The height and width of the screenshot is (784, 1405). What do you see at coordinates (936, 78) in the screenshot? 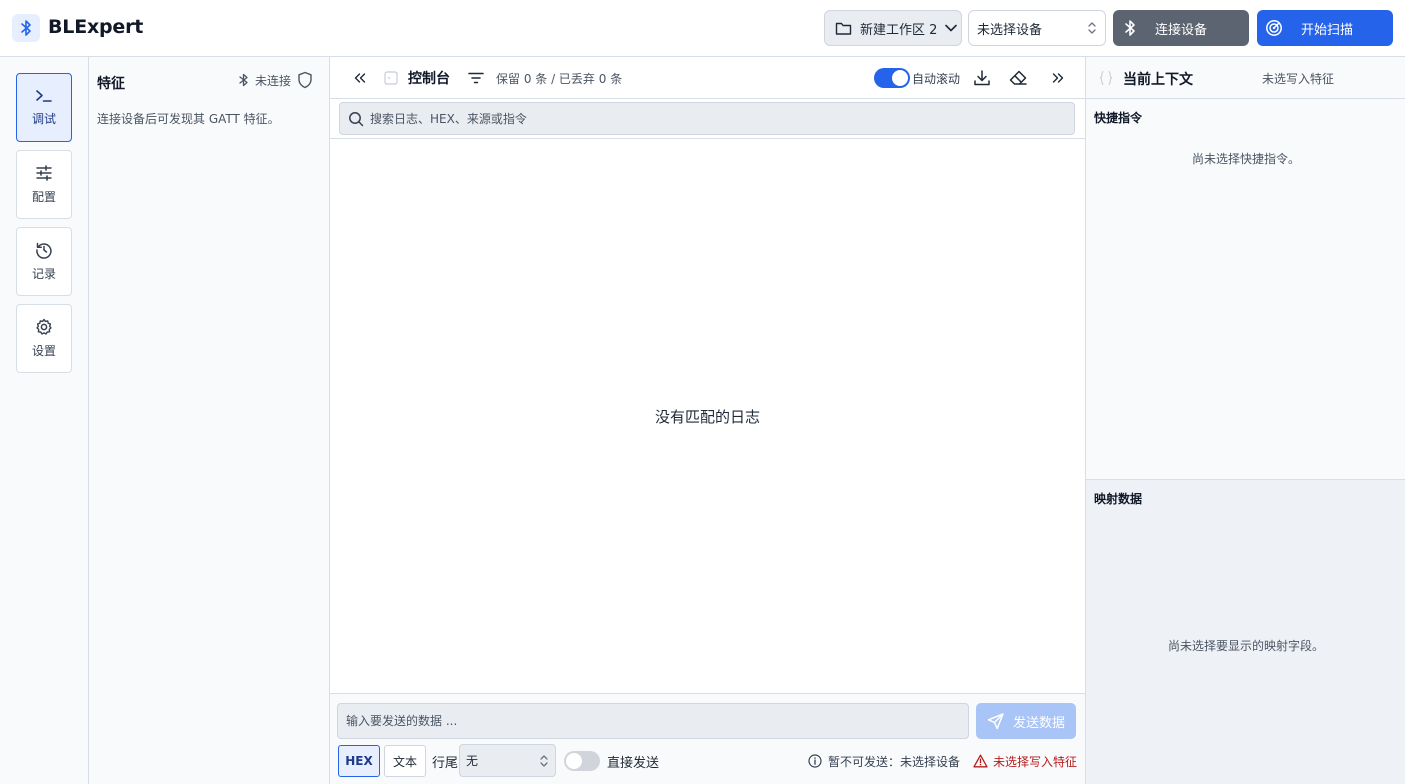
I see `autoscroll-label: 自动滚动` at bounding box center [936, 78].